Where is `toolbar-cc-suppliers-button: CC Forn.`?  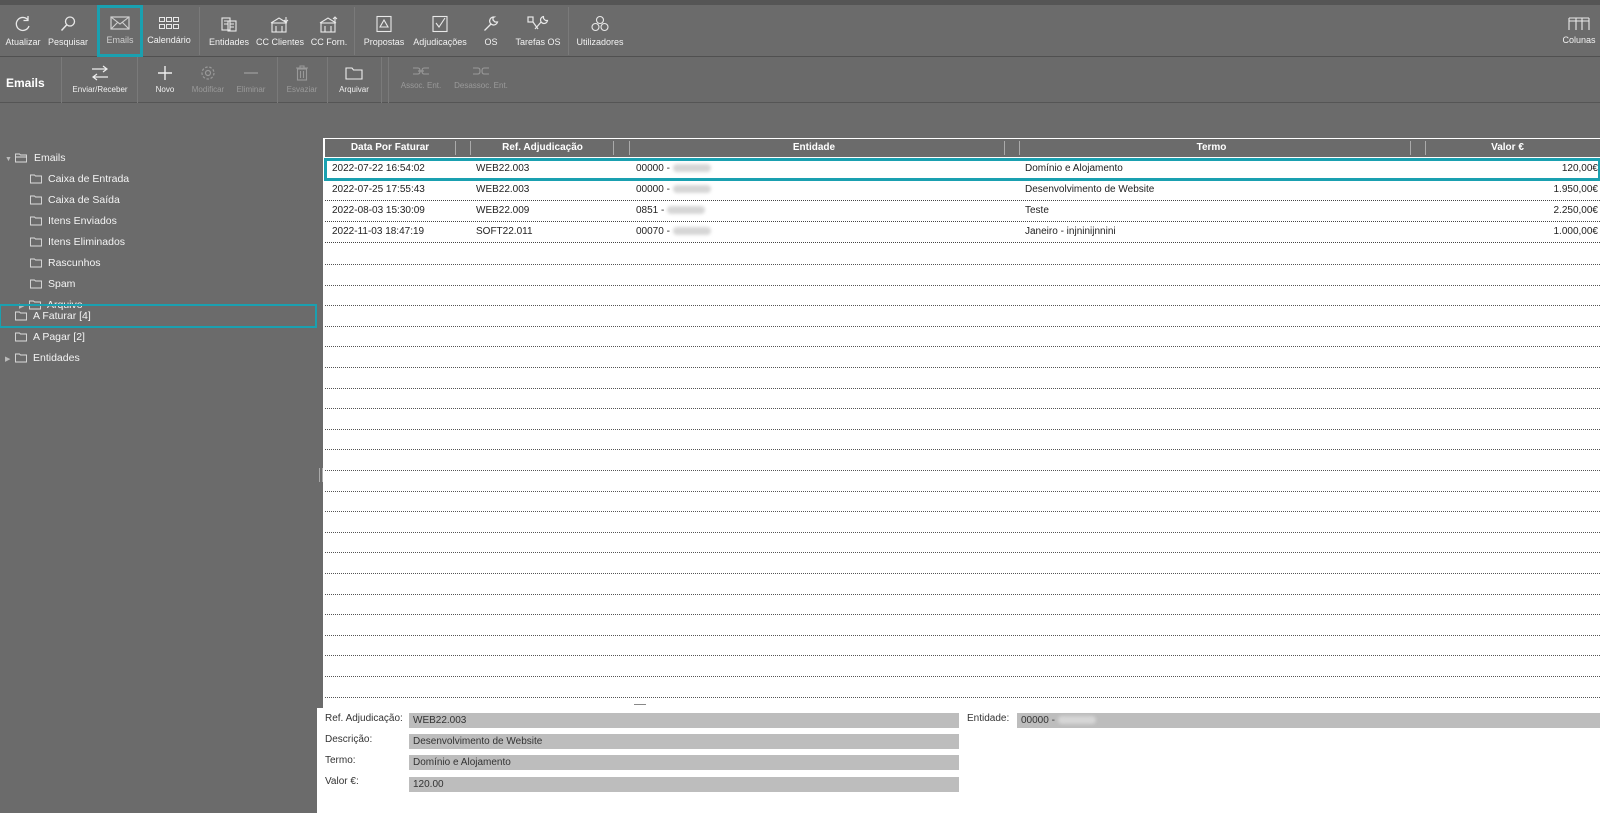 toolbar-cc-suppliers-button: CC Forn. is located at coordinates (329, 31).